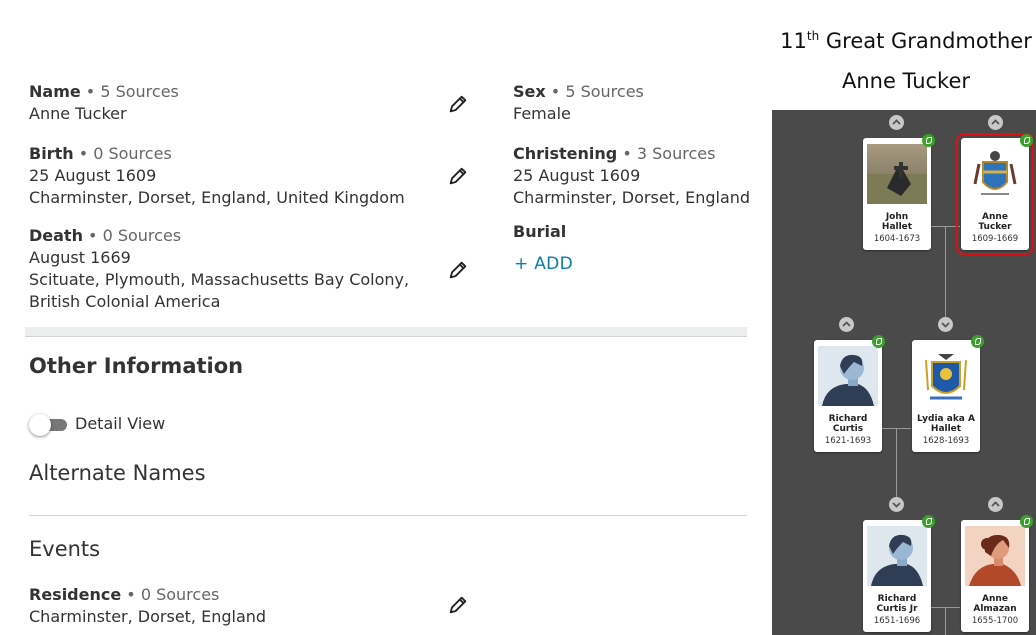  What do you see at coordinates (995, 174) in the screenshot?
I see `coat-of-arms-icon` at bounding box center [995, 174].